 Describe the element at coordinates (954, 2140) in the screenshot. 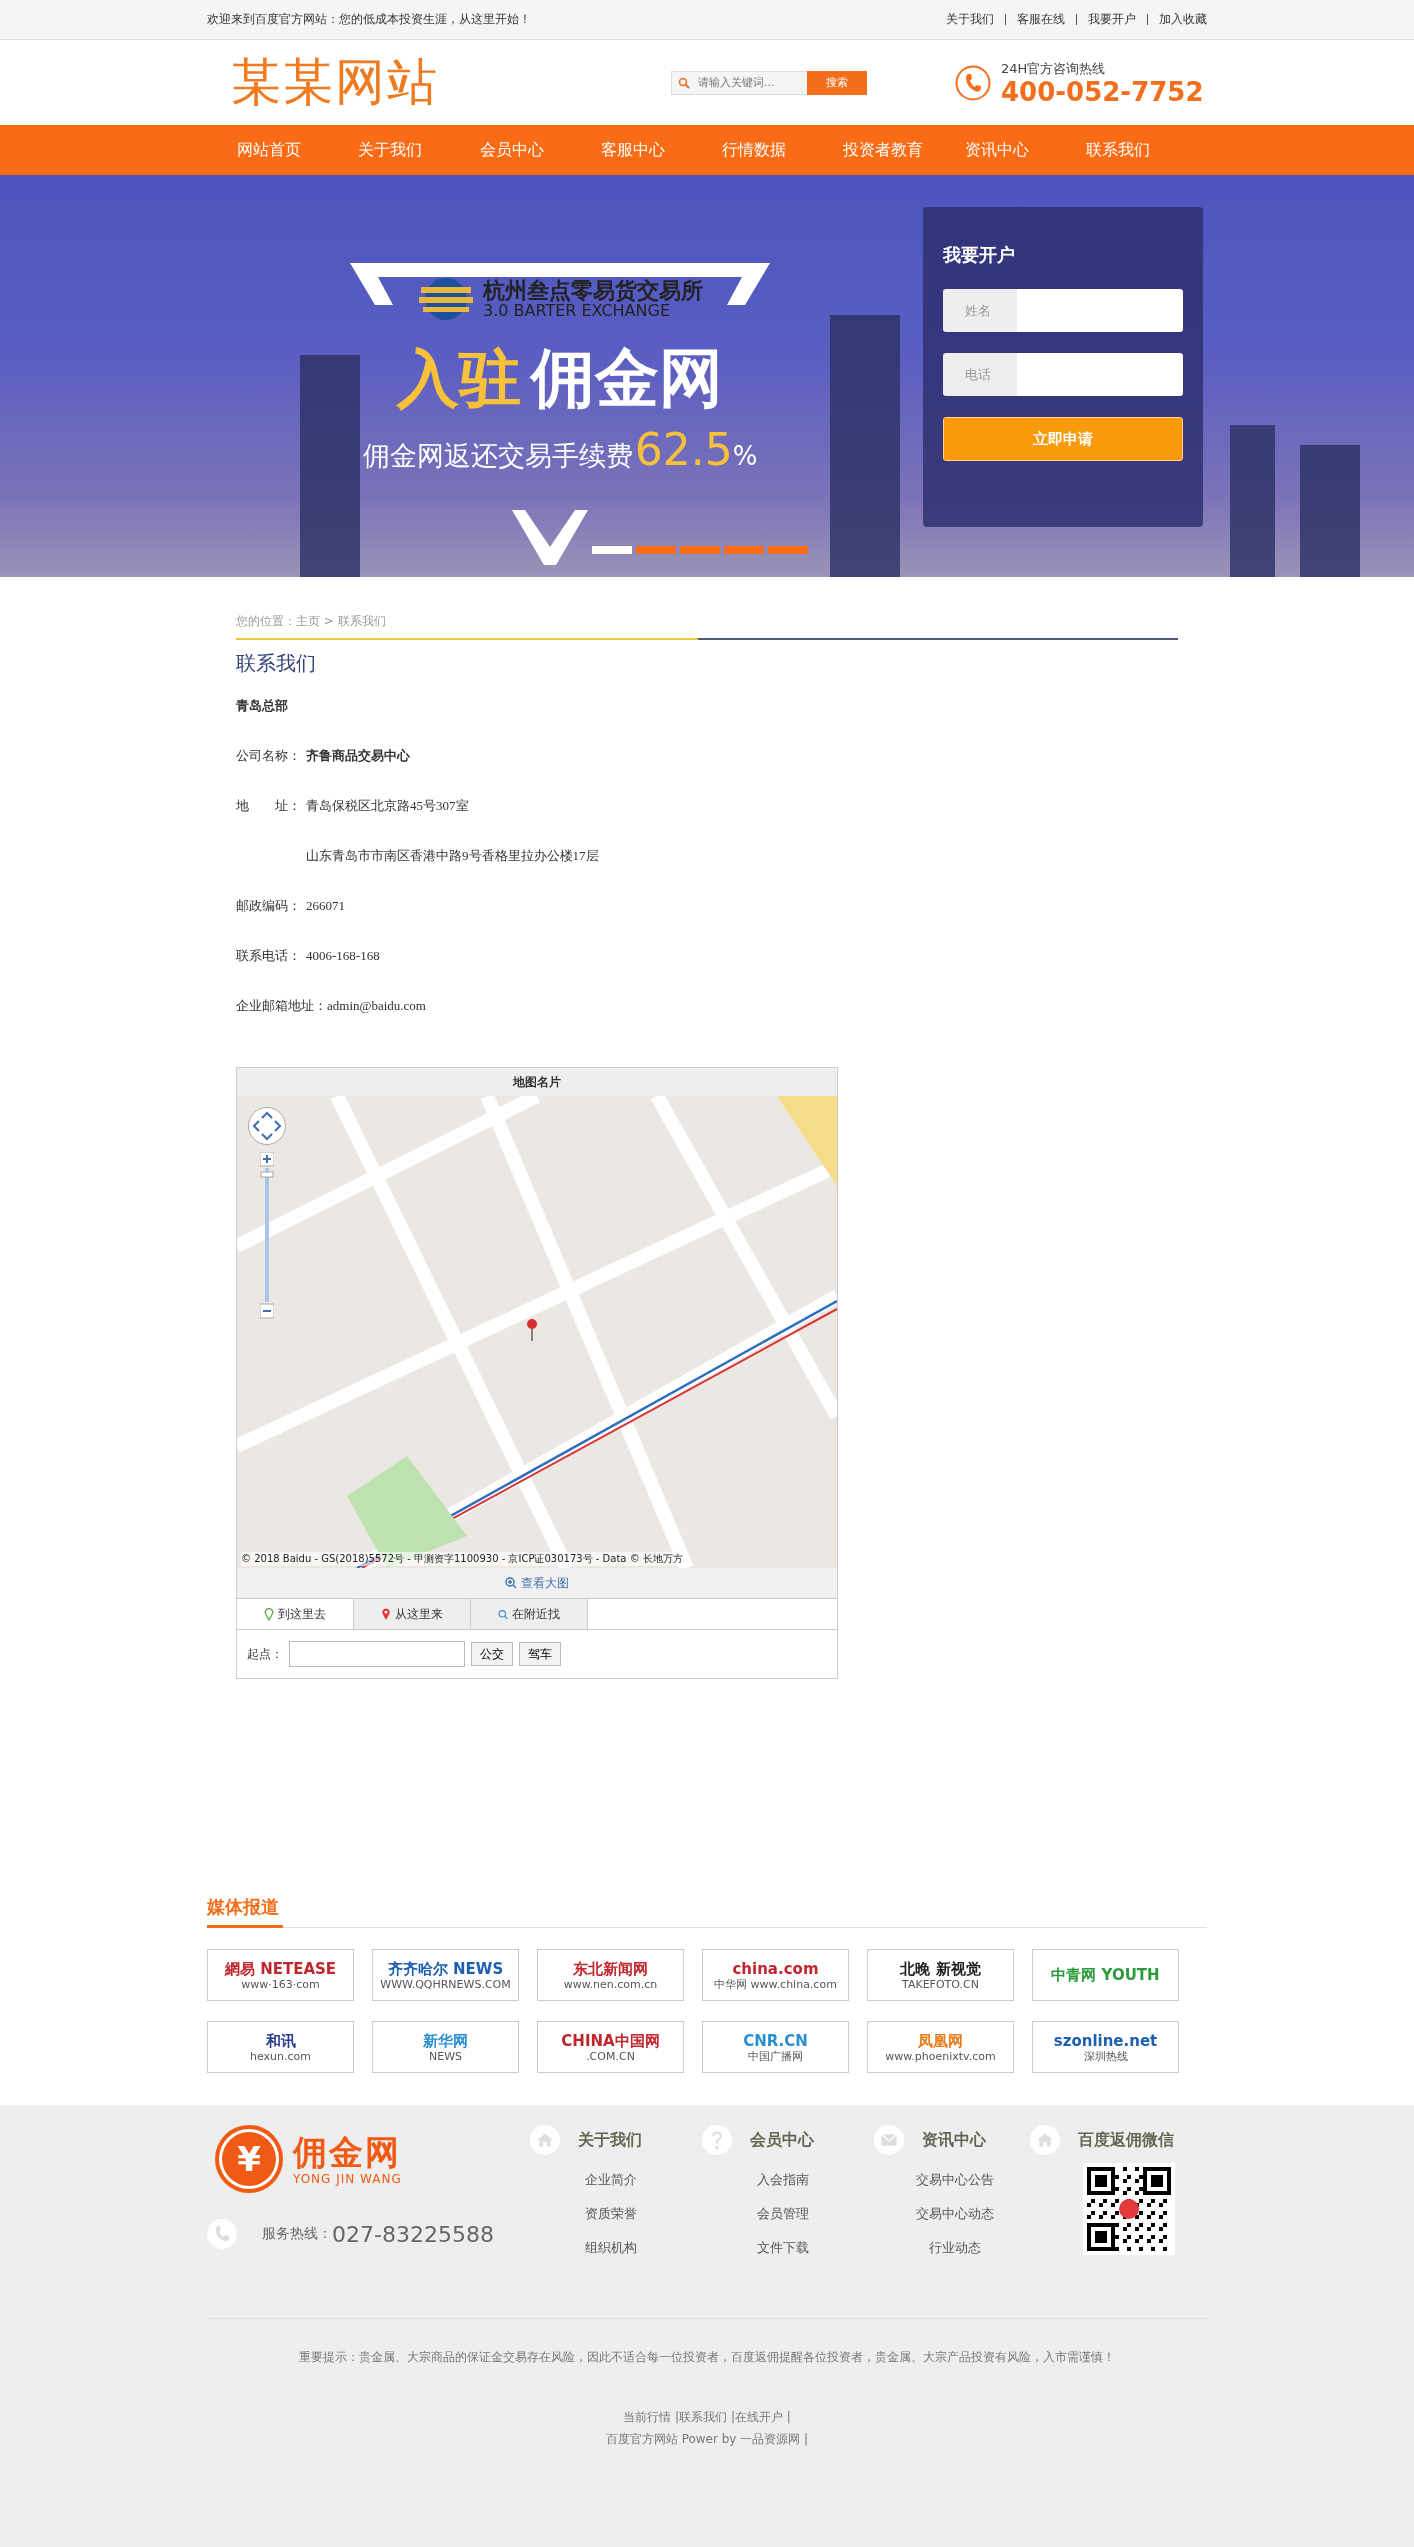

I see `footer-column-title: 资讯中心` at that location.